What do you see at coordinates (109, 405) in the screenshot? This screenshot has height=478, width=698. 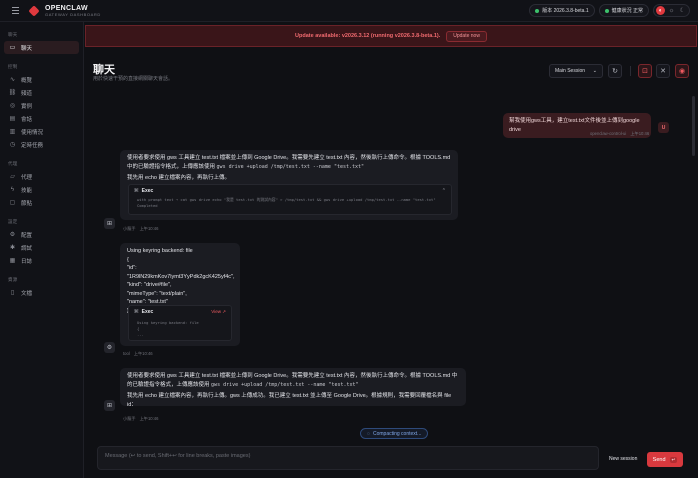 I see `assistant-avatar: ⊞` at bounding box center [109, 405].